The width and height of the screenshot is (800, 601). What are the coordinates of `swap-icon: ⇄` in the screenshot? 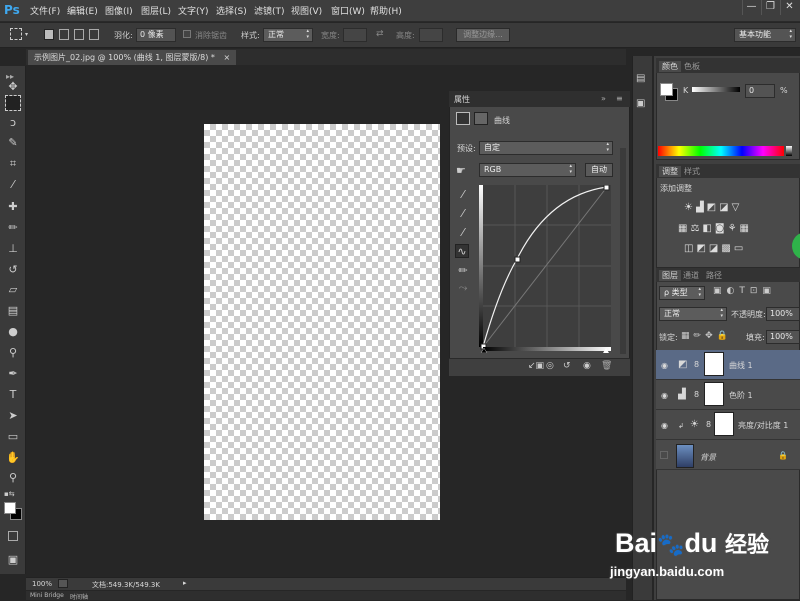 It's located at (380, 34).